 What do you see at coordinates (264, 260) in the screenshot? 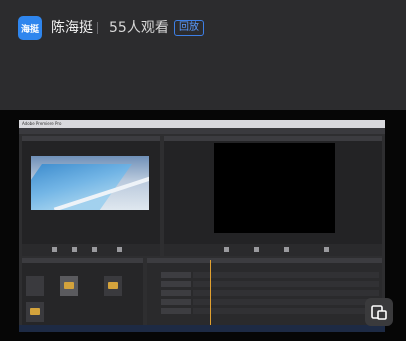
I see `timeline-tab` at bounding box center [264, 260].